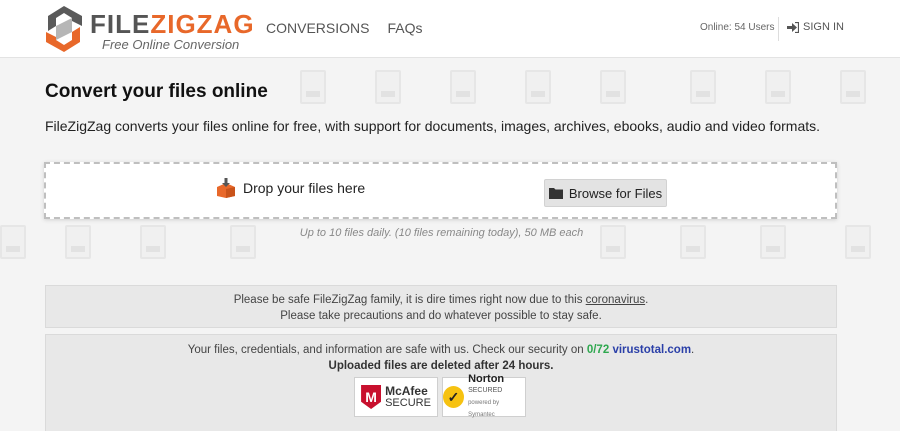 This screenshot has width=900, height=431. Describe the element at coordinates (156, 91) in the screenshot. I see `page-title: Convert your files online` at that location.